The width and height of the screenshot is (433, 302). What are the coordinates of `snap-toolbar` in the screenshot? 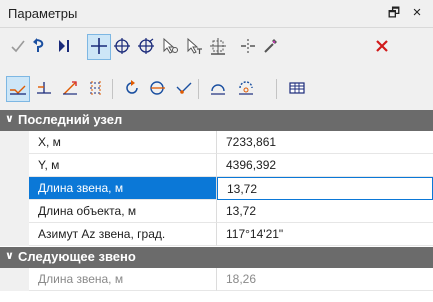 It's located at (216, 89).